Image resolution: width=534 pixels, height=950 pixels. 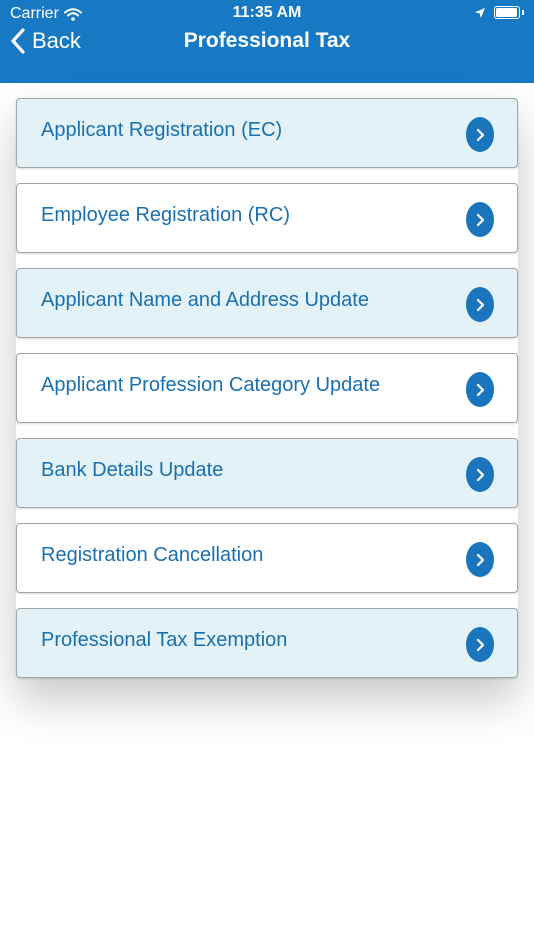 I want to click on navigation-header: Carrier 11:35 AM Back Professional Tax, so click(x=267, y=41).